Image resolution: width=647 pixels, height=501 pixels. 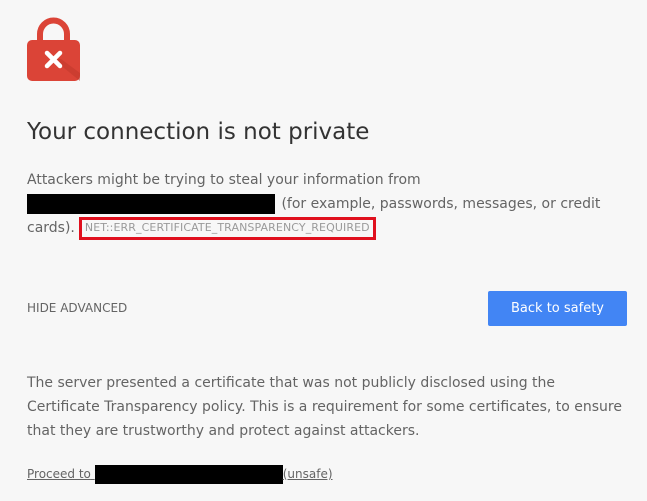 What do you see at coordinates (151, 204) in the screenshot?
I see `redacted-site-name` at bounding box center [151, 204].